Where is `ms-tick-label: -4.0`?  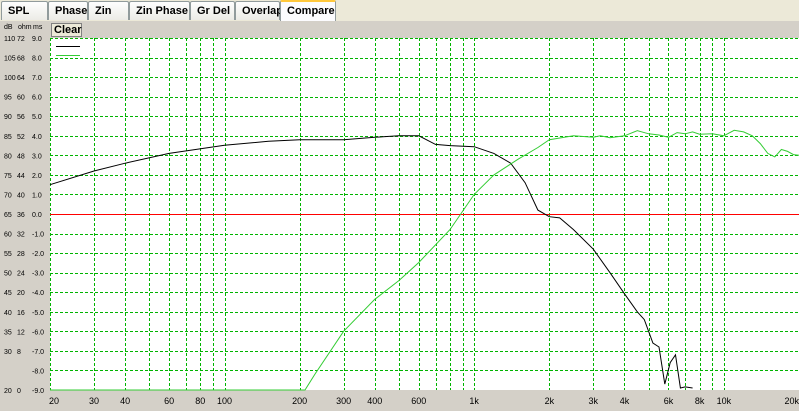
ms-tick-label: -4.0 is located at coordinates (38, 293).